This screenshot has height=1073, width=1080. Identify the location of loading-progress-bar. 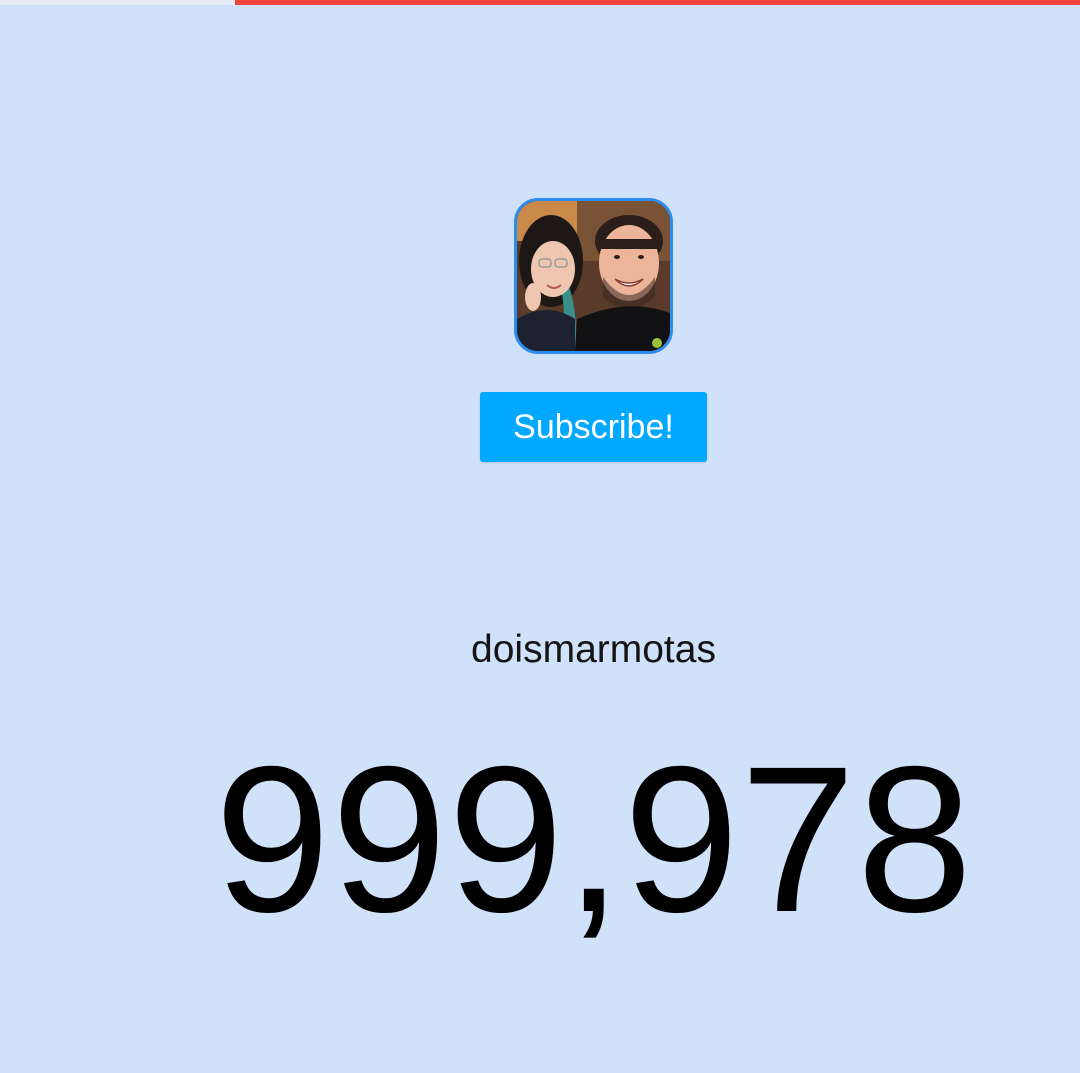
(540, 2).